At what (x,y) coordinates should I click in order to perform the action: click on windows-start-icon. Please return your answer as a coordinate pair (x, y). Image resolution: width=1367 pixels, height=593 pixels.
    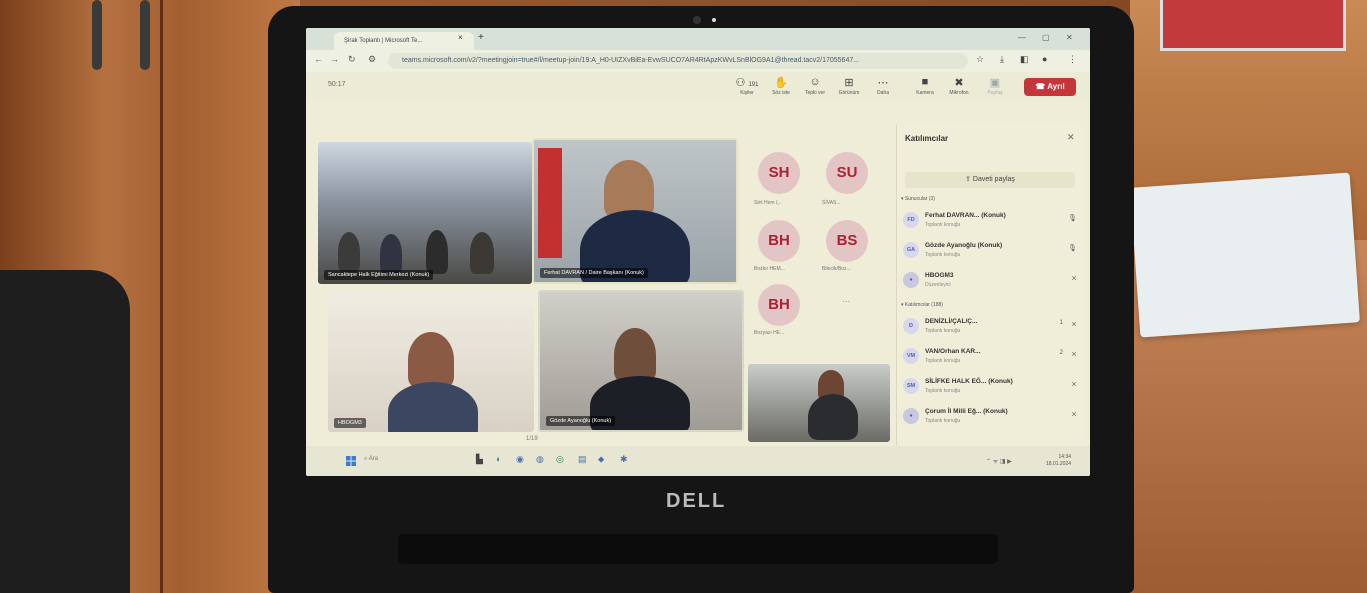
    Looking at the image, I should click on (351, 461).